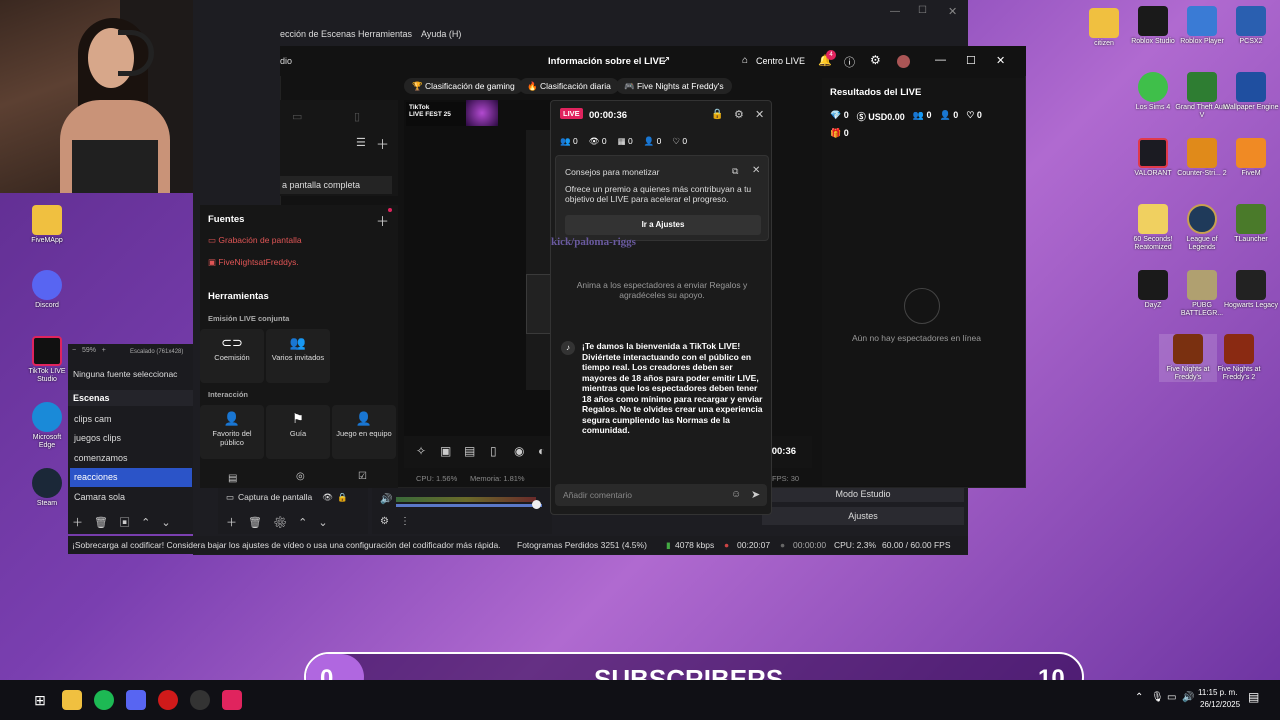 Image resolution: width=1280 pixels, height=720 pixels. What do you see at coordinates (445, 451) in the screenshot?
I see `screenshot-icon: ▣` at bounding box center [445, 451].